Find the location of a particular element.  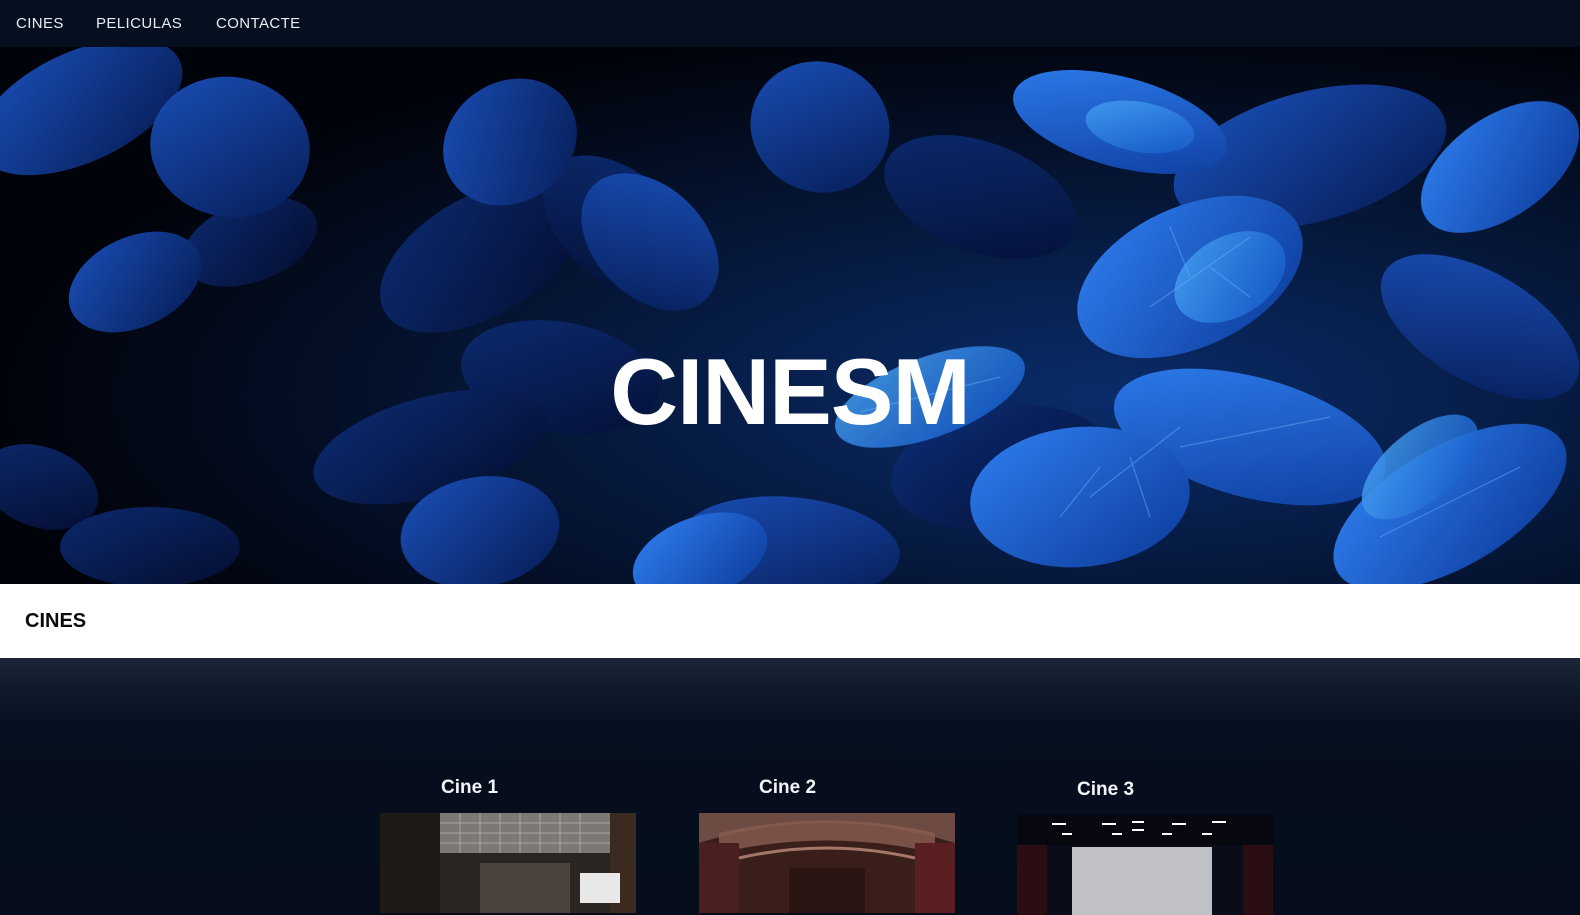

nav-link-cines: CINES is located at coordinates (40, 23).